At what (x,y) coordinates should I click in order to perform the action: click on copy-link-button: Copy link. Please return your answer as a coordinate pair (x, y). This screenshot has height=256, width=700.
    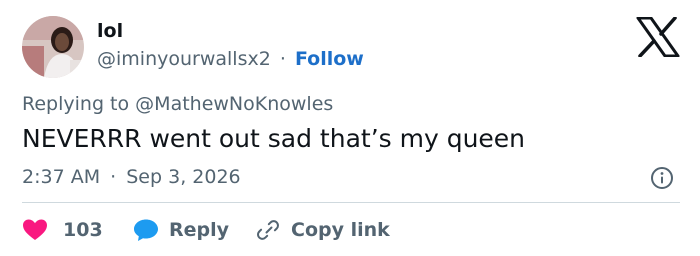
    Looking at the image, I should click on (322, 230).